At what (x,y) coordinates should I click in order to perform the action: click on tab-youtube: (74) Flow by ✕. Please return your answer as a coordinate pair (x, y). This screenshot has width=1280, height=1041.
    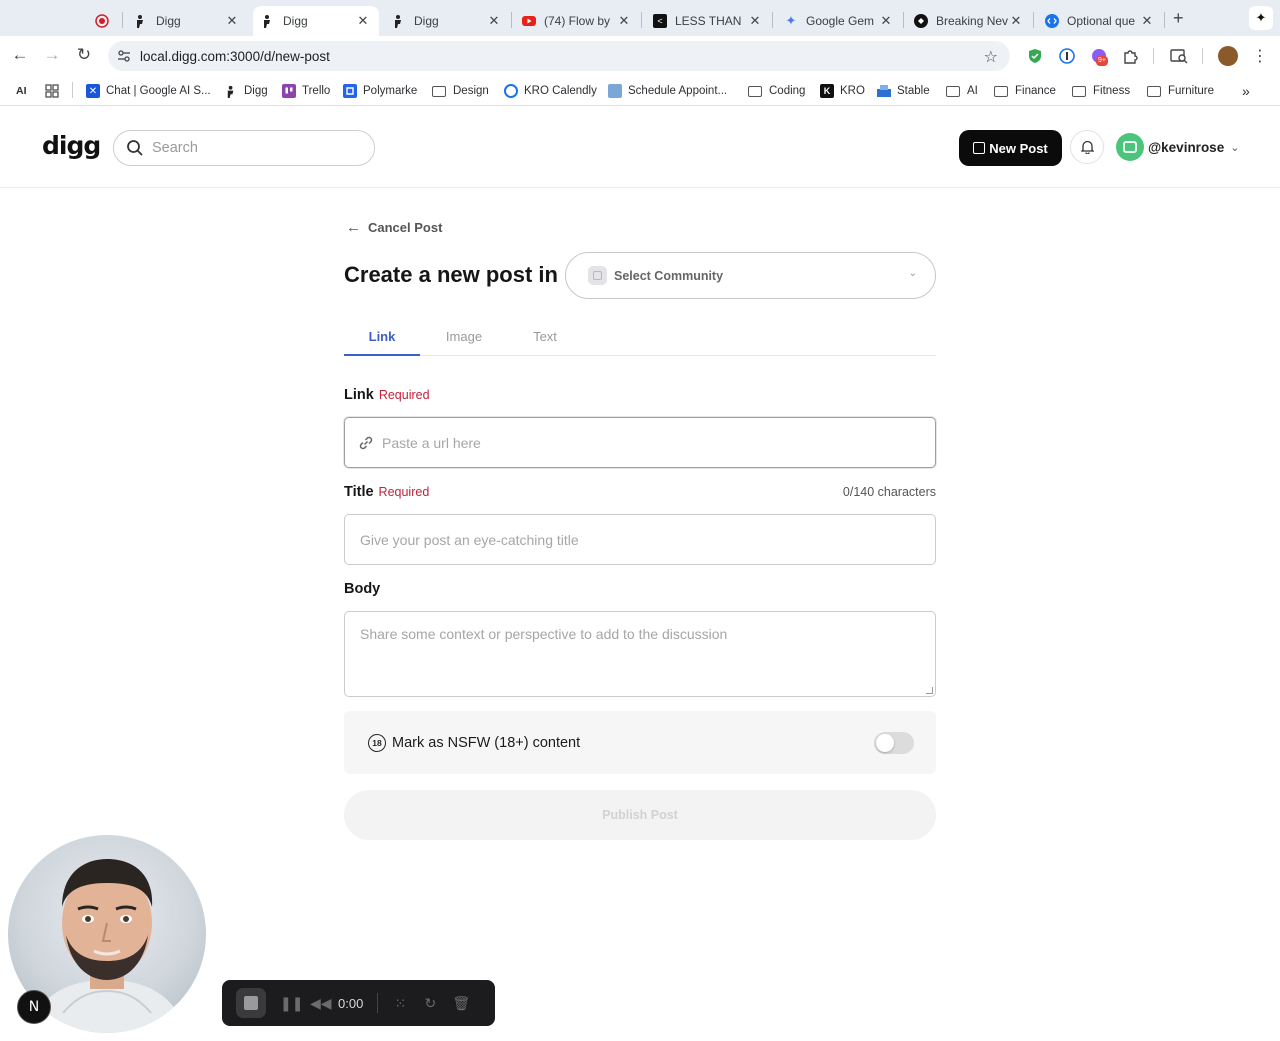
    Looking at the image, I should click on (577, 21).